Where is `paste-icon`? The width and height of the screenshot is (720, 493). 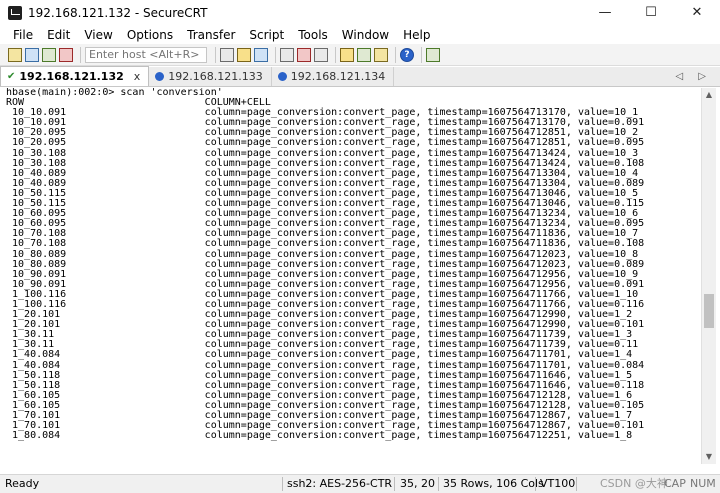 paste-icon is located at coordinates (244, 54).